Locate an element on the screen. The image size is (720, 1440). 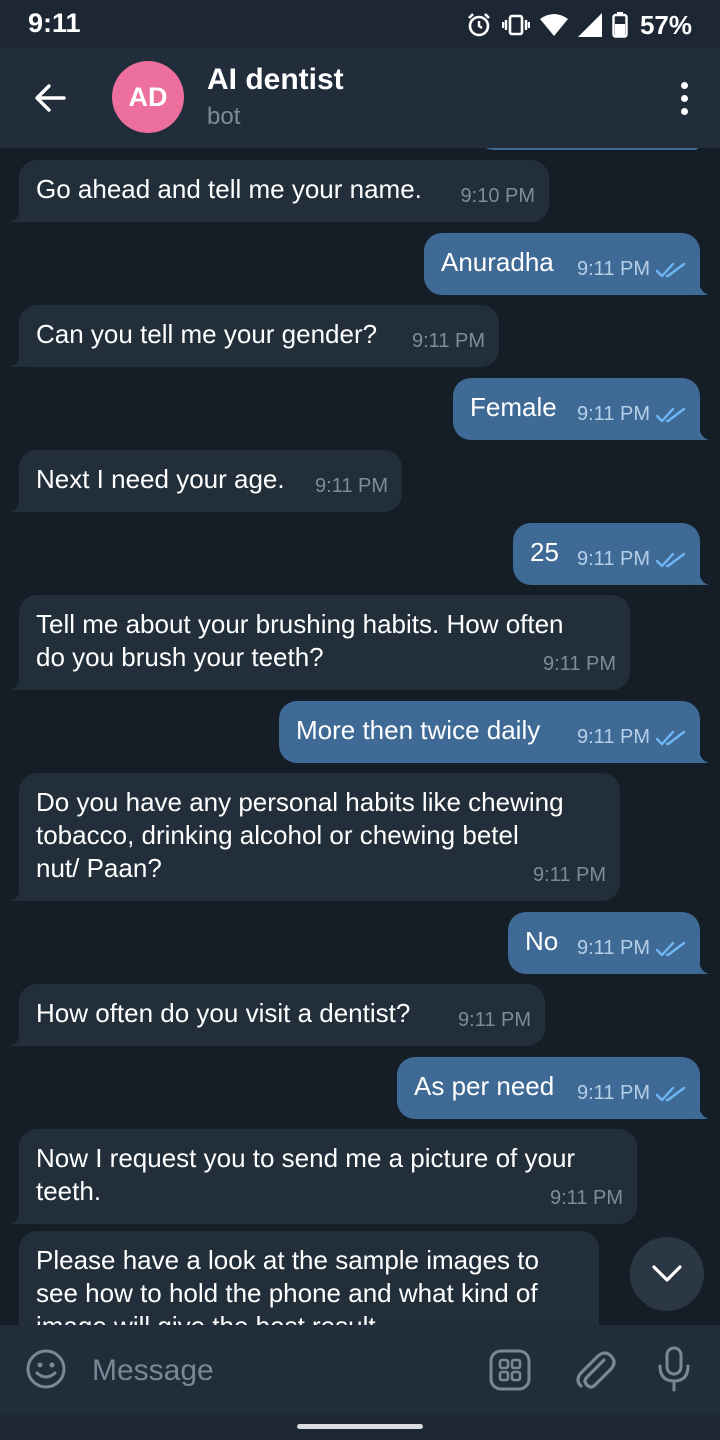
scroll-to-bottom-button is located at coordinates (667, 1274).